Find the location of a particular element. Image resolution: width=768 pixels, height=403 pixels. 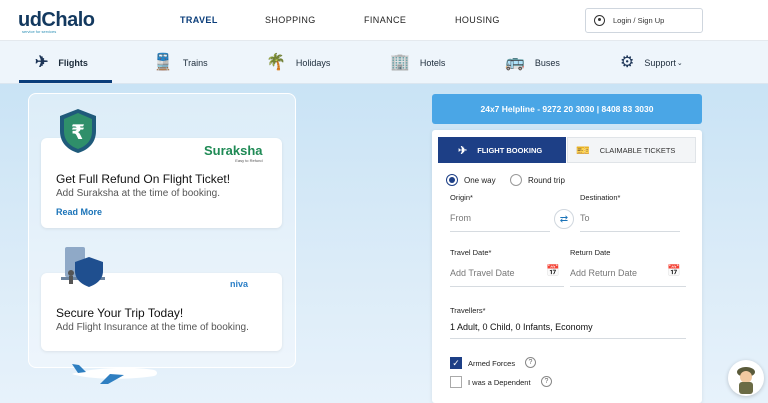

refund-promo-title: Get Full Refund On Flight Ticket! is located at coordinates (143, 179).